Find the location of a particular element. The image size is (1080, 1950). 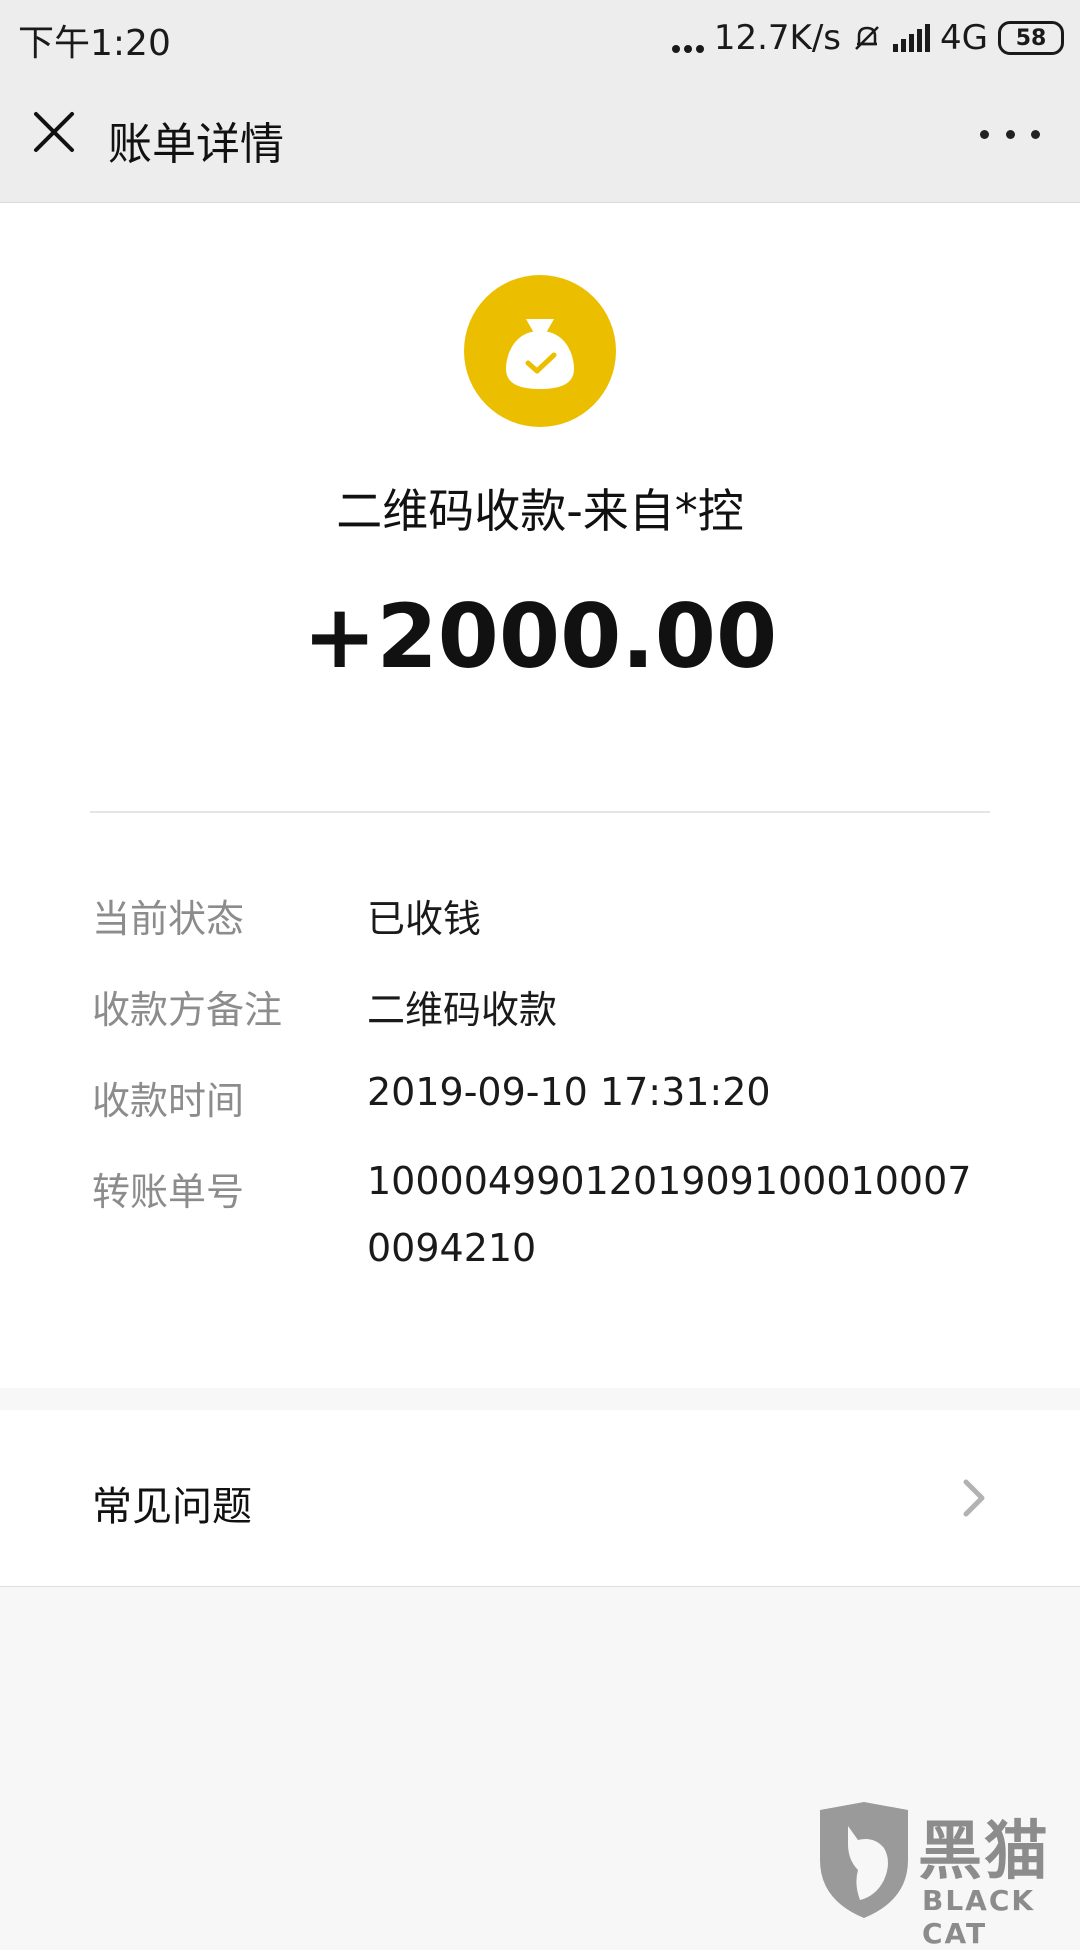

watermark-brand-en: BLACK CAT is located at coordinates (979, 1917).